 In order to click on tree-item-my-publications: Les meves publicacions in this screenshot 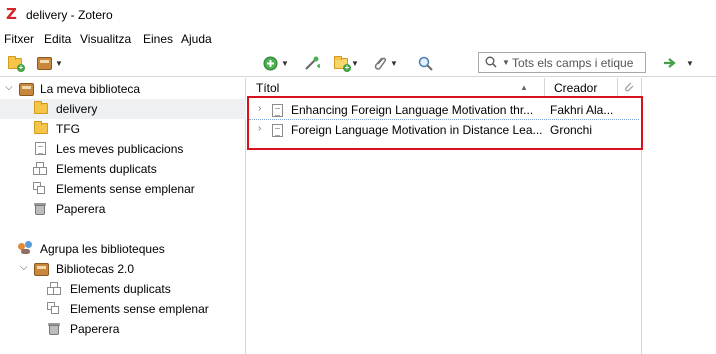, I will do `click(123, 149)`.